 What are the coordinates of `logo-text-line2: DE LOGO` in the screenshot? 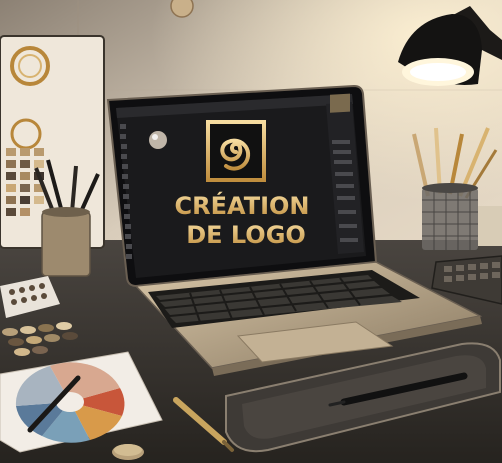 It's located at (246, 235).